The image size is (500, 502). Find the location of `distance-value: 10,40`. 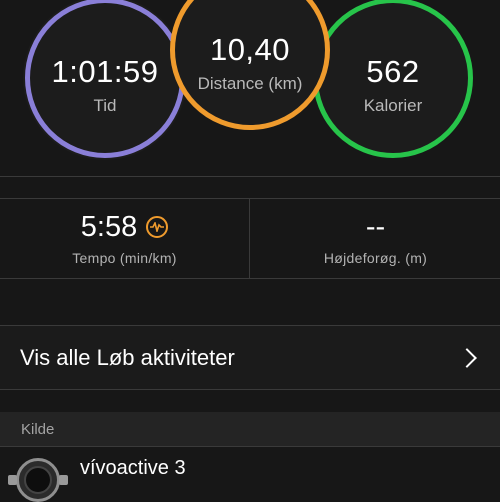

distance-value: 10,40 is located at coordinates (250, 49).